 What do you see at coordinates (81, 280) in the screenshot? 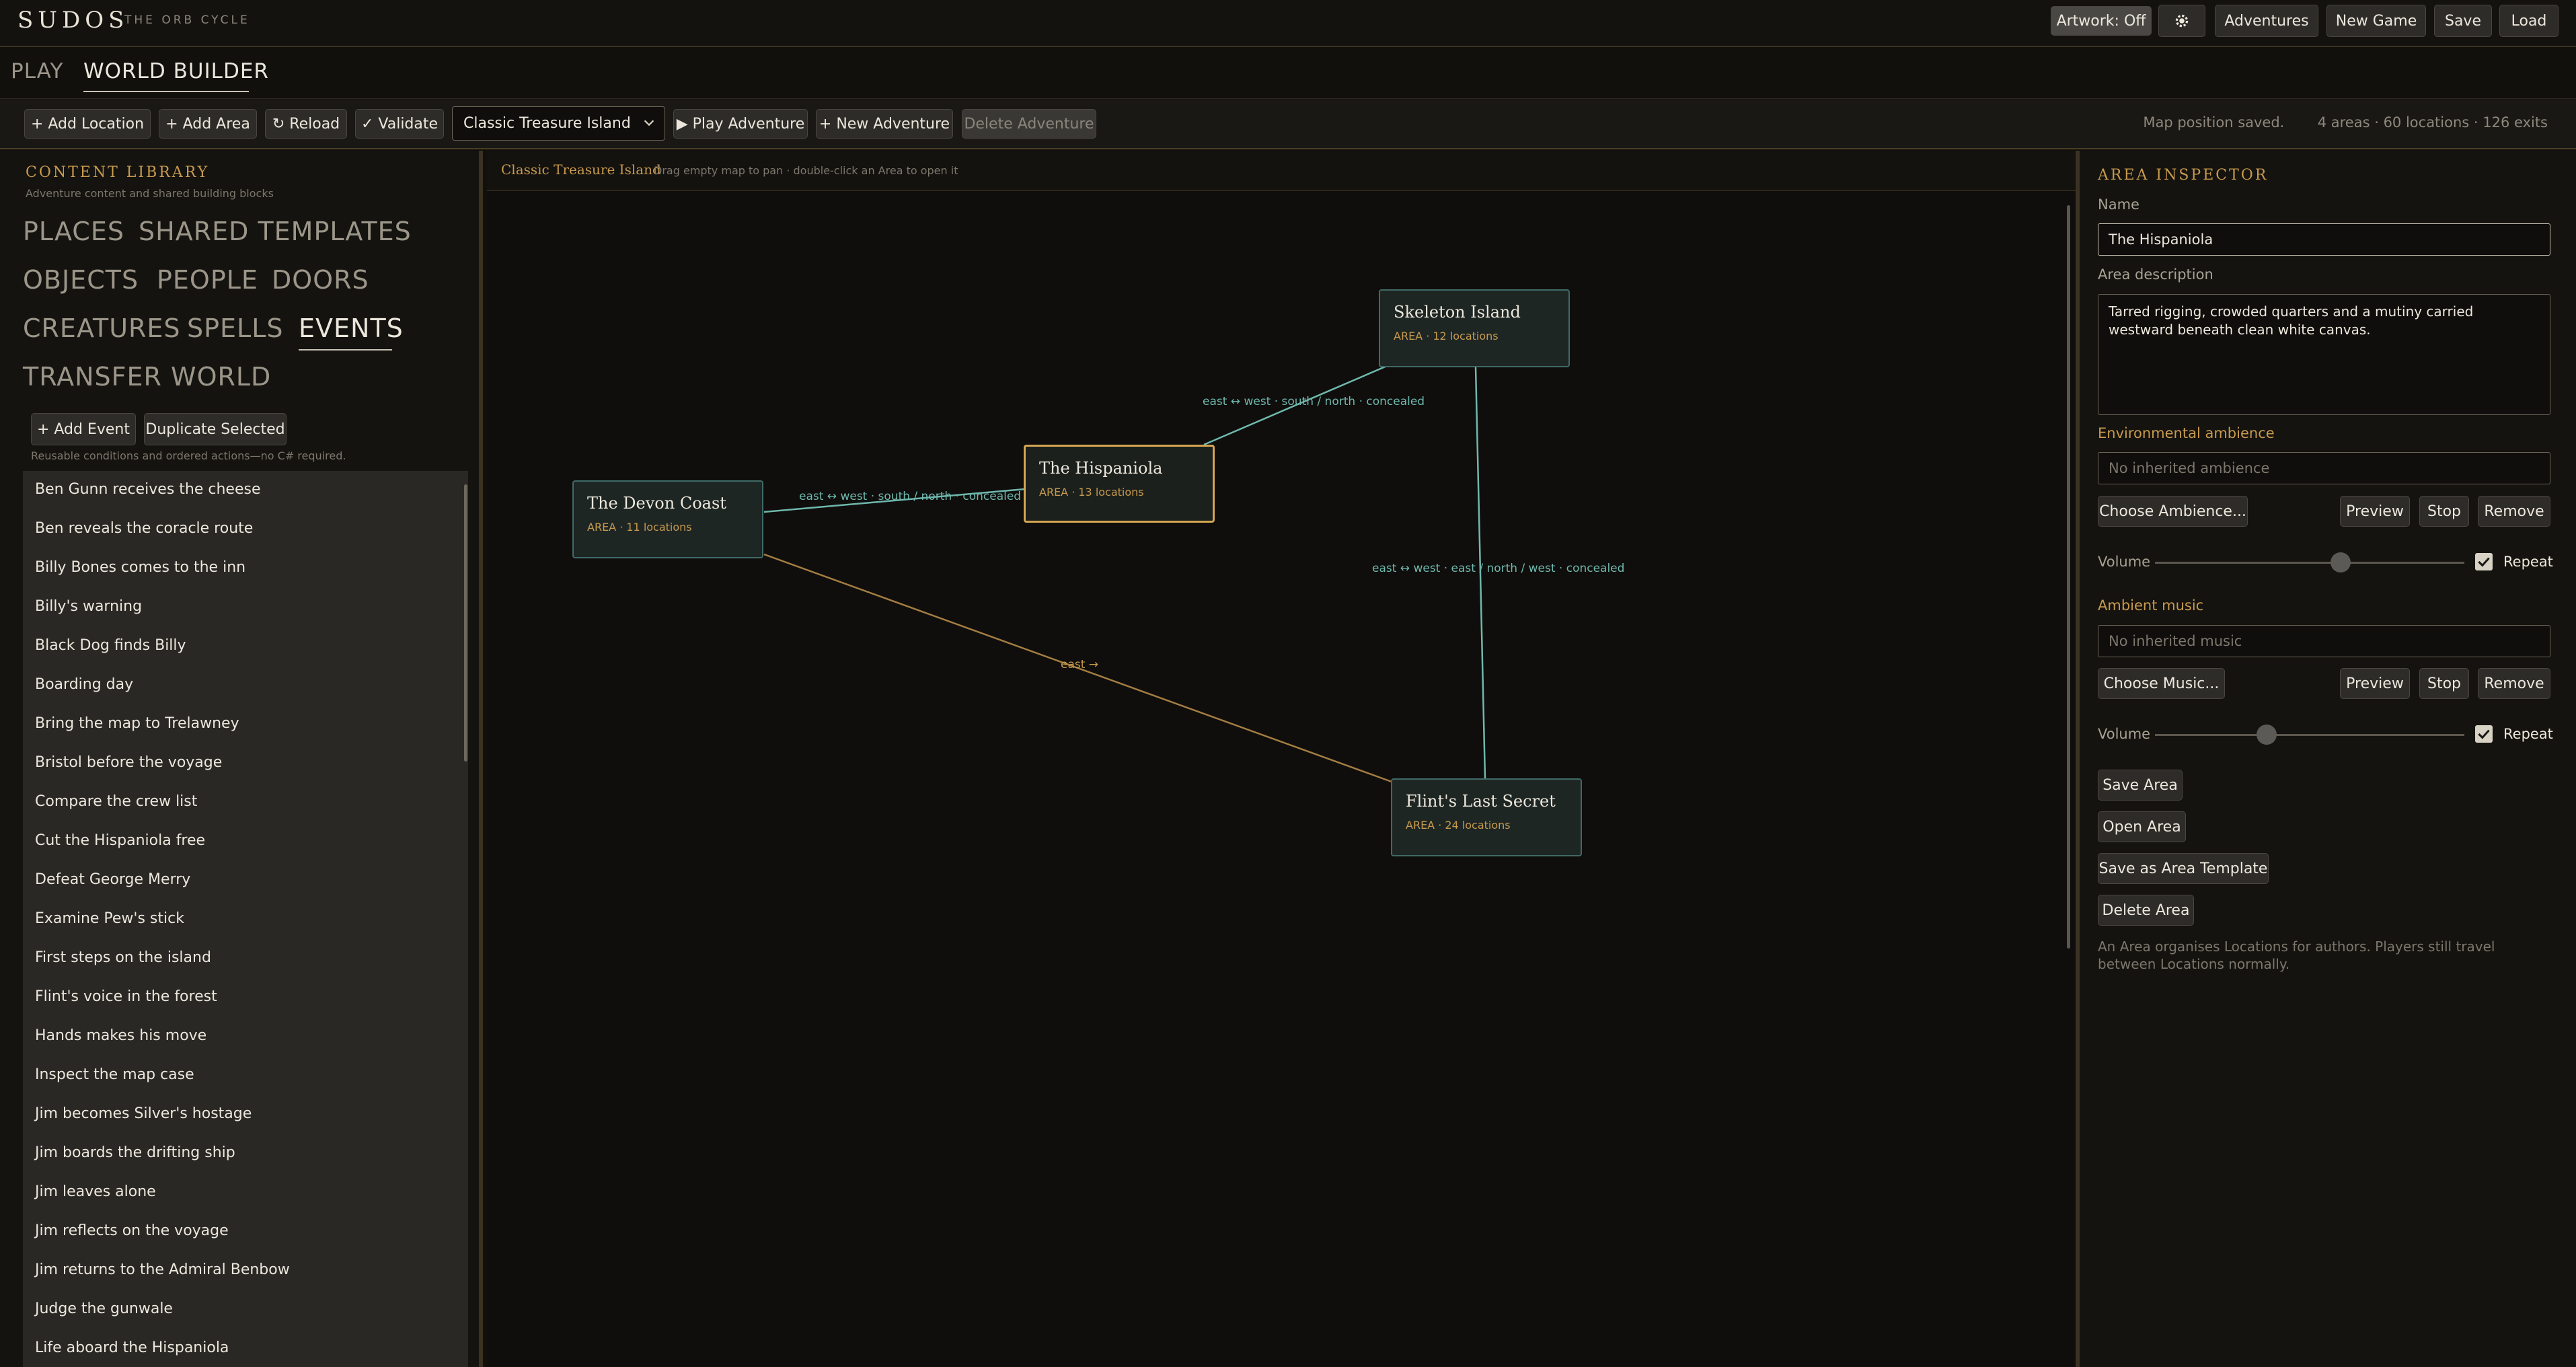
I see `category-objects: OBJECTS` at bounding box center [81, 280].